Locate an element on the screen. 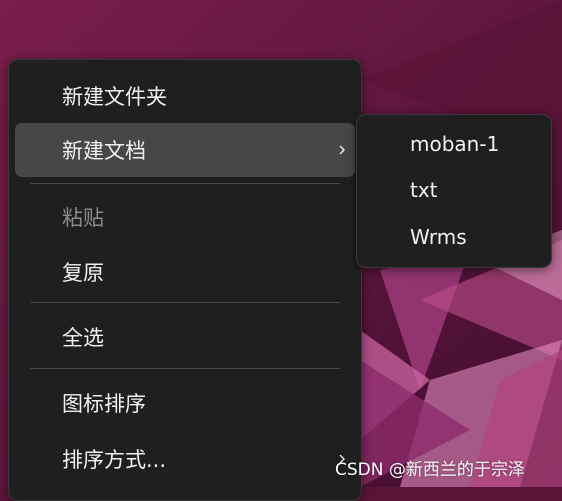 This screenshot has height=501, width=562. menu-item-label: 新建文档 is located at coordinates (104, 151).